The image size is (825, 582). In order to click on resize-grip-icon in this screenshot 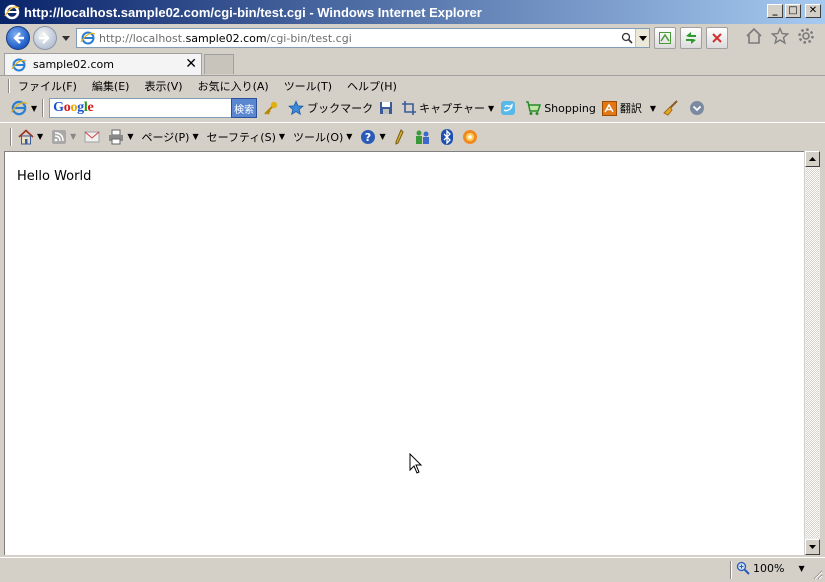, I will do `click(817, 574)`.